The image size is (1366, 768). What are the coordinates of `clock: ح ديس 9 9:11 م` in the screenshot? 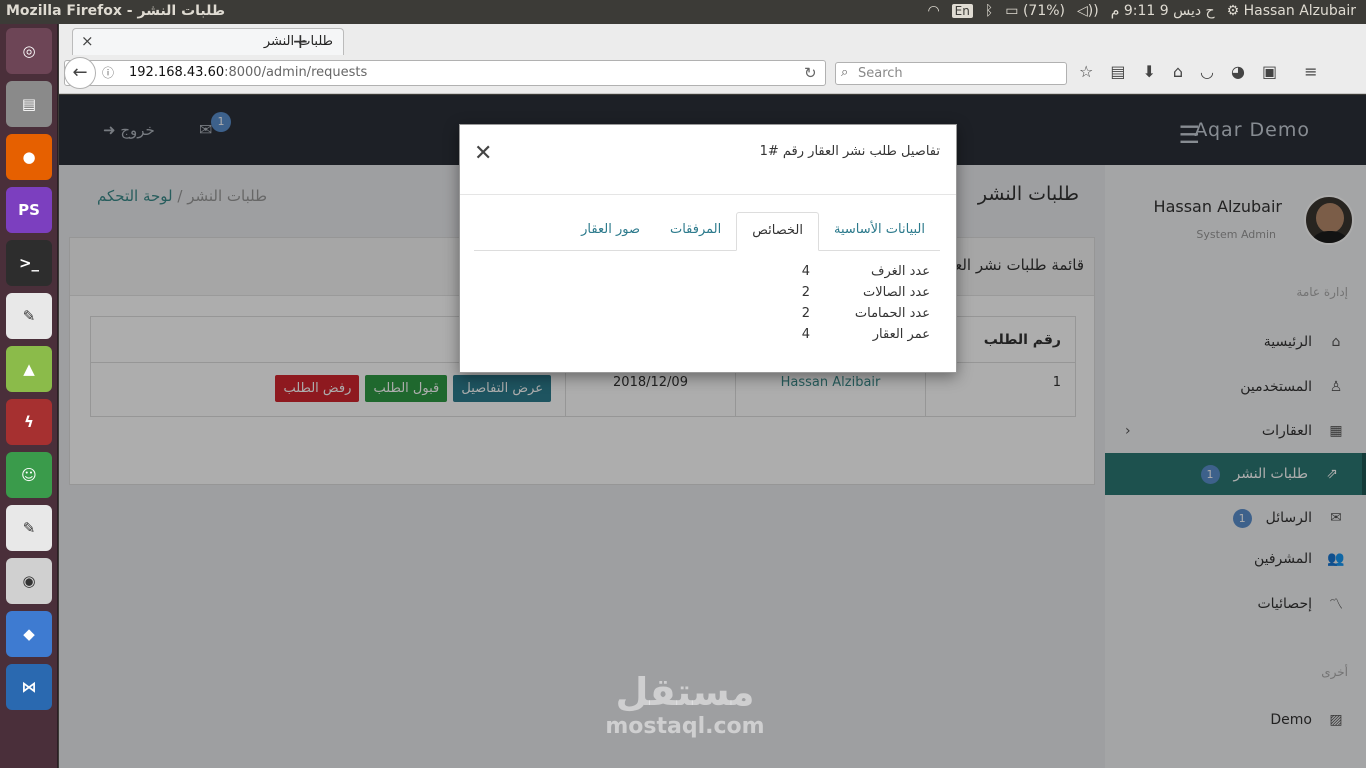 It's located at (1163, 11).